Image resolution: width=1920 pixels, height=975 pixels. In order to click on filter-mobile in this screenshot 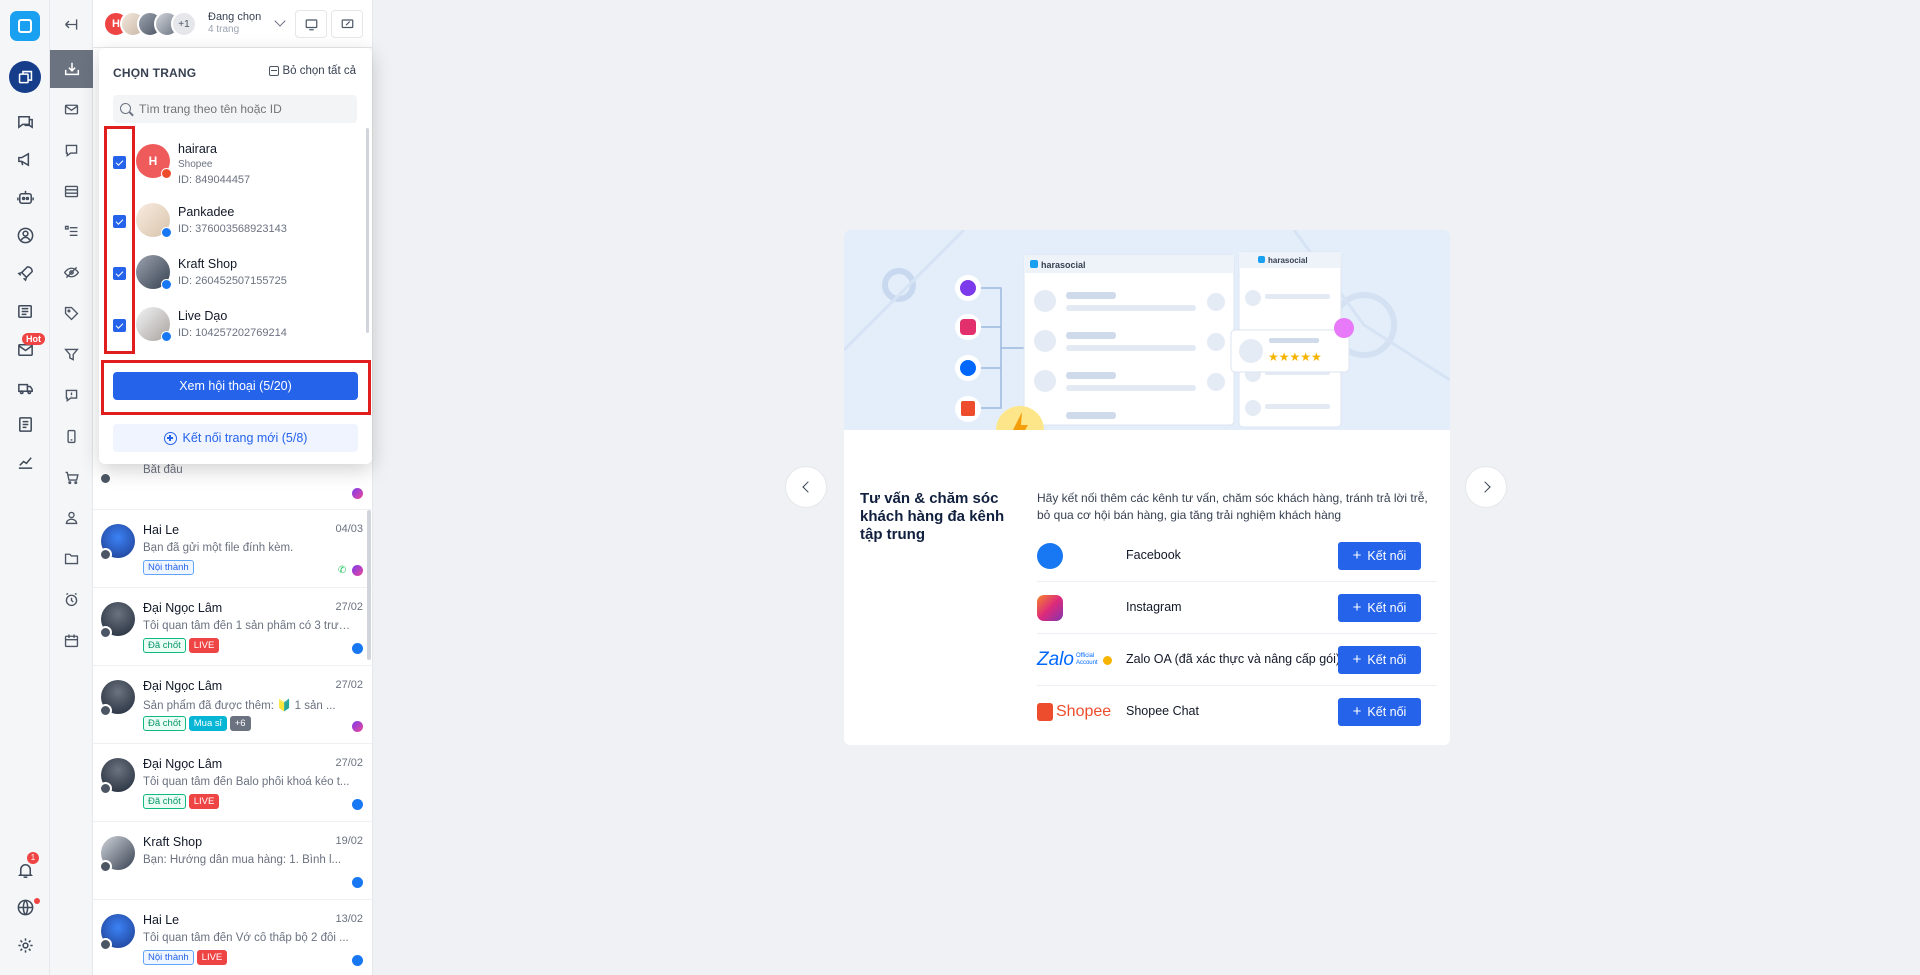, I will do `click(71, 436)`.